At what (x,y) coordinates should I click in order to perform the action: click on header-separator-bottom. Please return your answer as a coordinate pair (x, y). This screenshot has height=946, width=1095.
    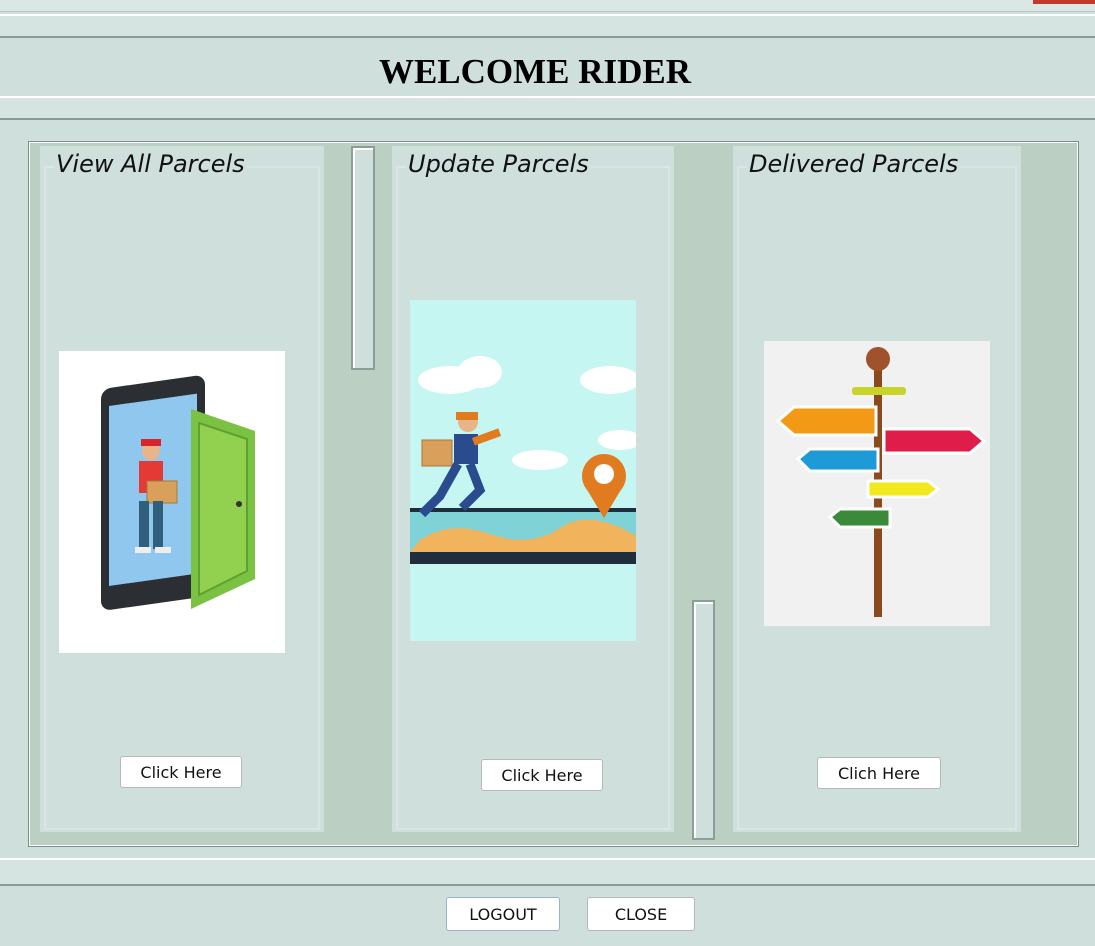
    Looking at the image, I should click on (547, 109).